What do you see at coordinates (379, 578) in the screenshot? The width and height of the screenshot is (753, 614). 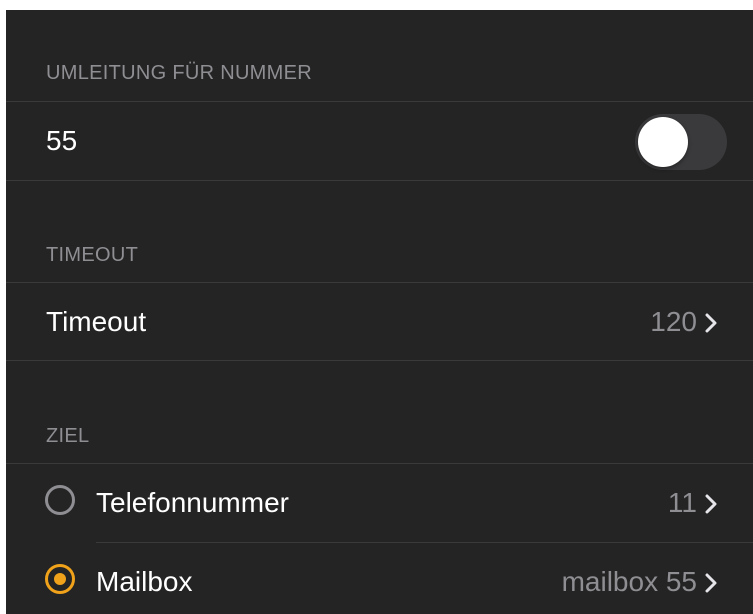 I see `target-option-mailbox: Mailbox mailbox 55` at bounding box center [379, 578].